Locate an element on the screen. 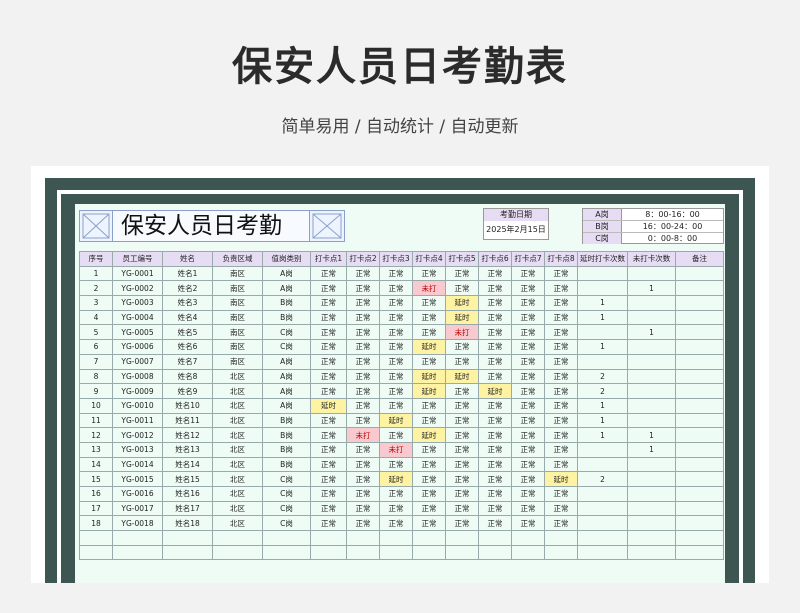 This screenshot has height=613, width=800. table-cell: 姓名12 is located at coordinates (187, 435).